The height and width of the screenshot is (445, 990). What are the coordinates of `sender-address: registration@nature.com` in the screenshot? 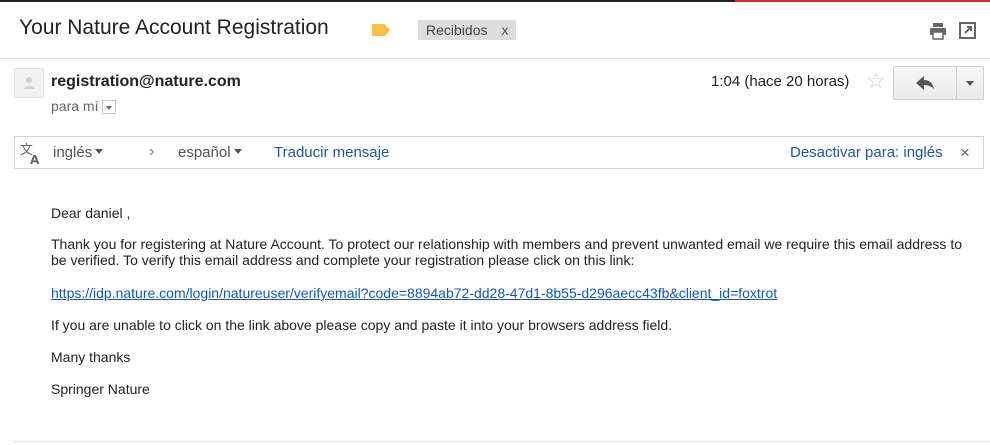 It's located at (146, 82).